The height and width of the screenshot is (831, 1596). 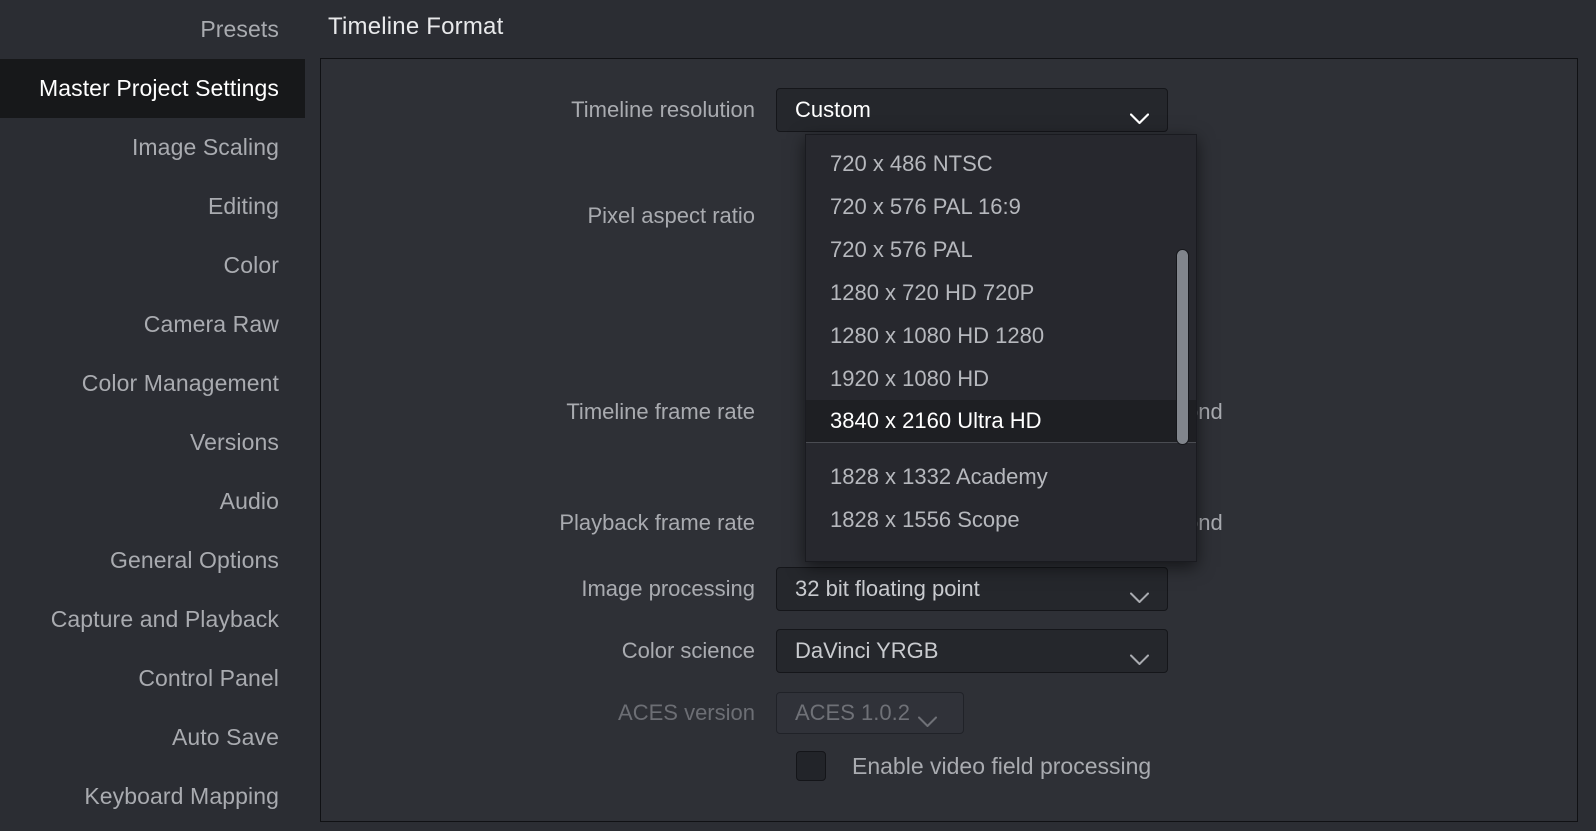 I want to click on image-processing-select: 32 bit floating point, so click(x=972, y=589).